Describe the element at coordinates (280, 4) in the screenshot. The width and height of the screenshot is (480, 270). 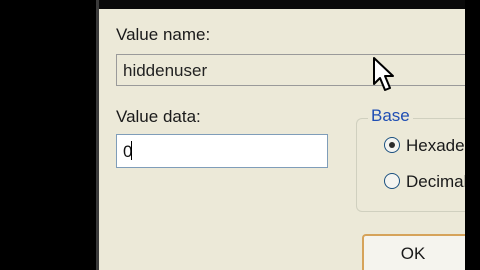
I see `dialog-title-bar-edge` at that location.